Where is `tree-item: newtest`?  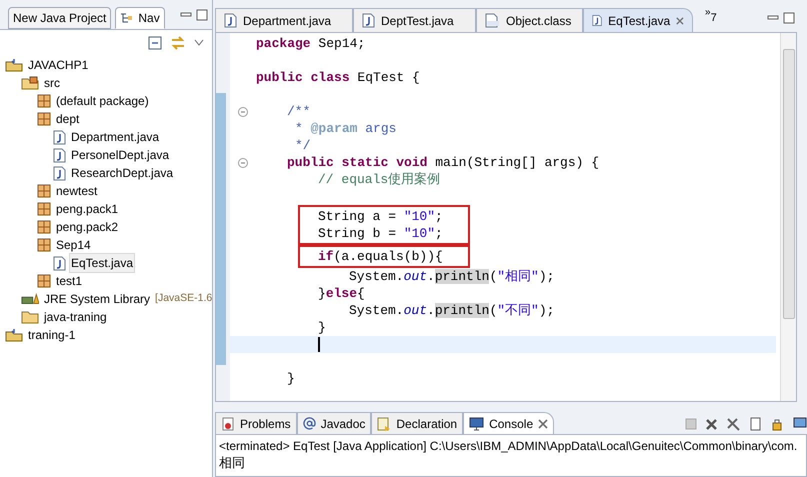 tree-item: newtest is located at coordinates (77, 191).